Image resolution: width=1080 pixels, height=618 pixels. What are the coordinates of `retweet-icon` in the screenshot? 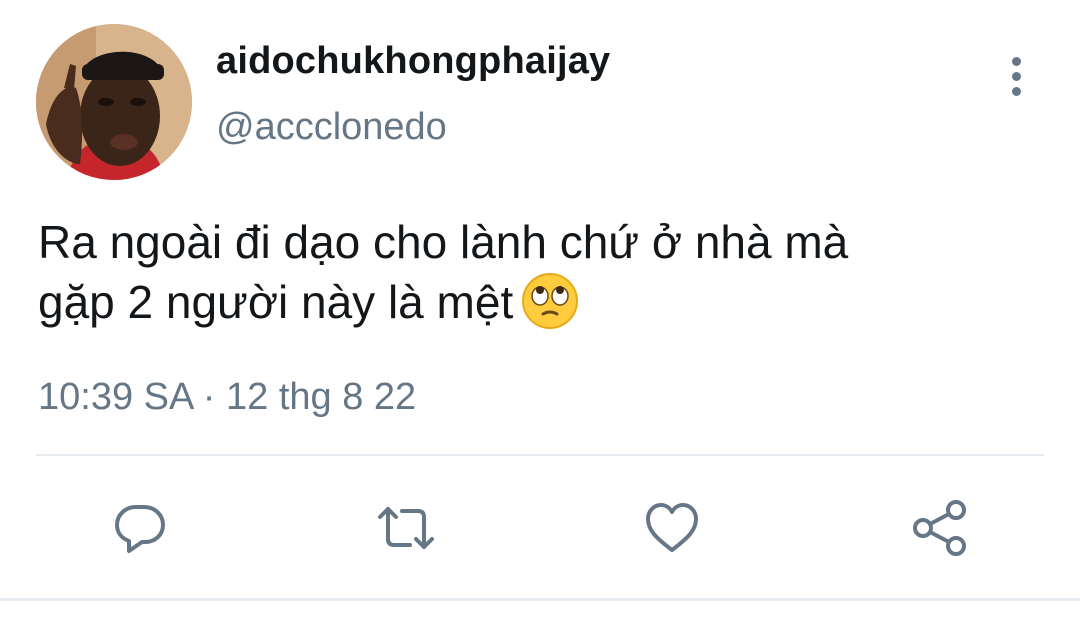 It's located at (406, 528).